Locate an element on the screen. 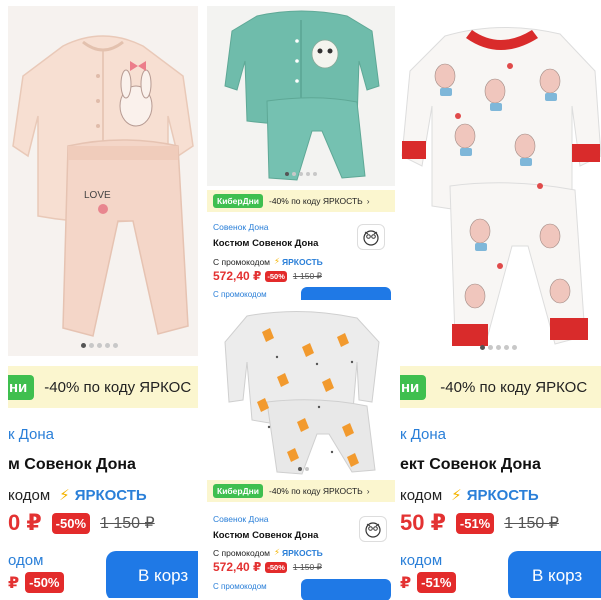  current-price: 50 ₽ is located at coordinates (423, 522).